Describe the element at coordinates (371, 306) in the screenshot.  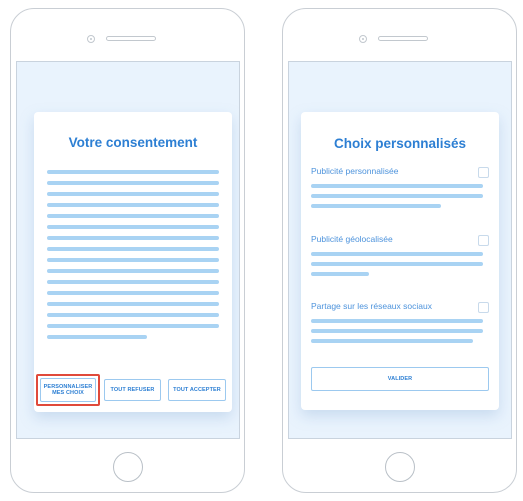
I see `option-label: Partage sur les réseaux sociaux` at that location.